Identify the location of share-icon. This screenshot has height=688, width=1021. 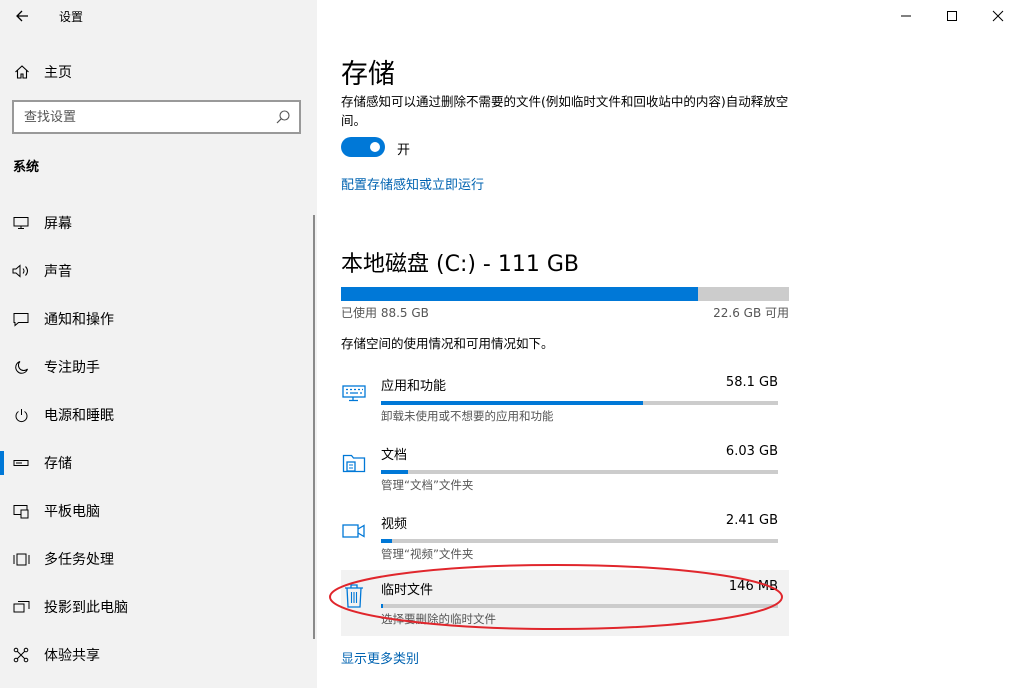
(21, 655).